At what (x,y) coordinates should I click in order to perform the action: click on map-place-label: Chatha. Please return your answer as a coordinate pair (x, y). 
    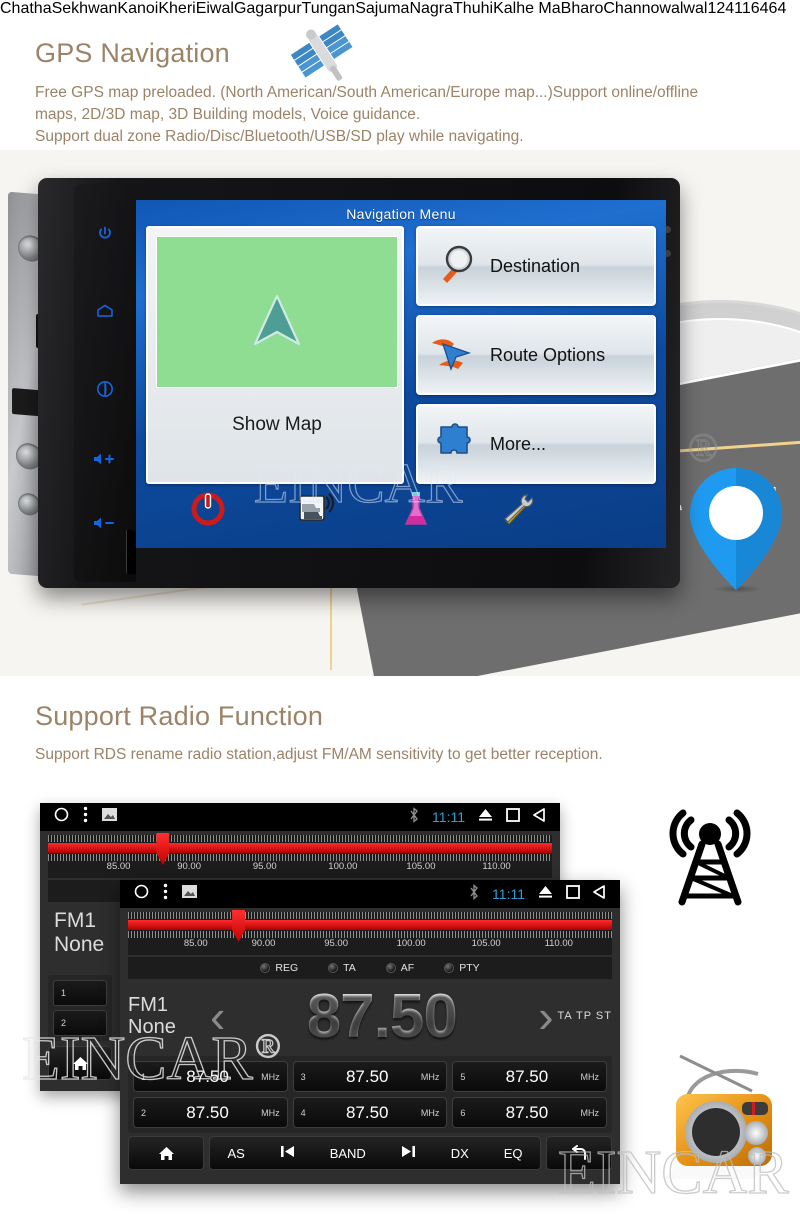
    Looking at the image, I should click on (26, 8).